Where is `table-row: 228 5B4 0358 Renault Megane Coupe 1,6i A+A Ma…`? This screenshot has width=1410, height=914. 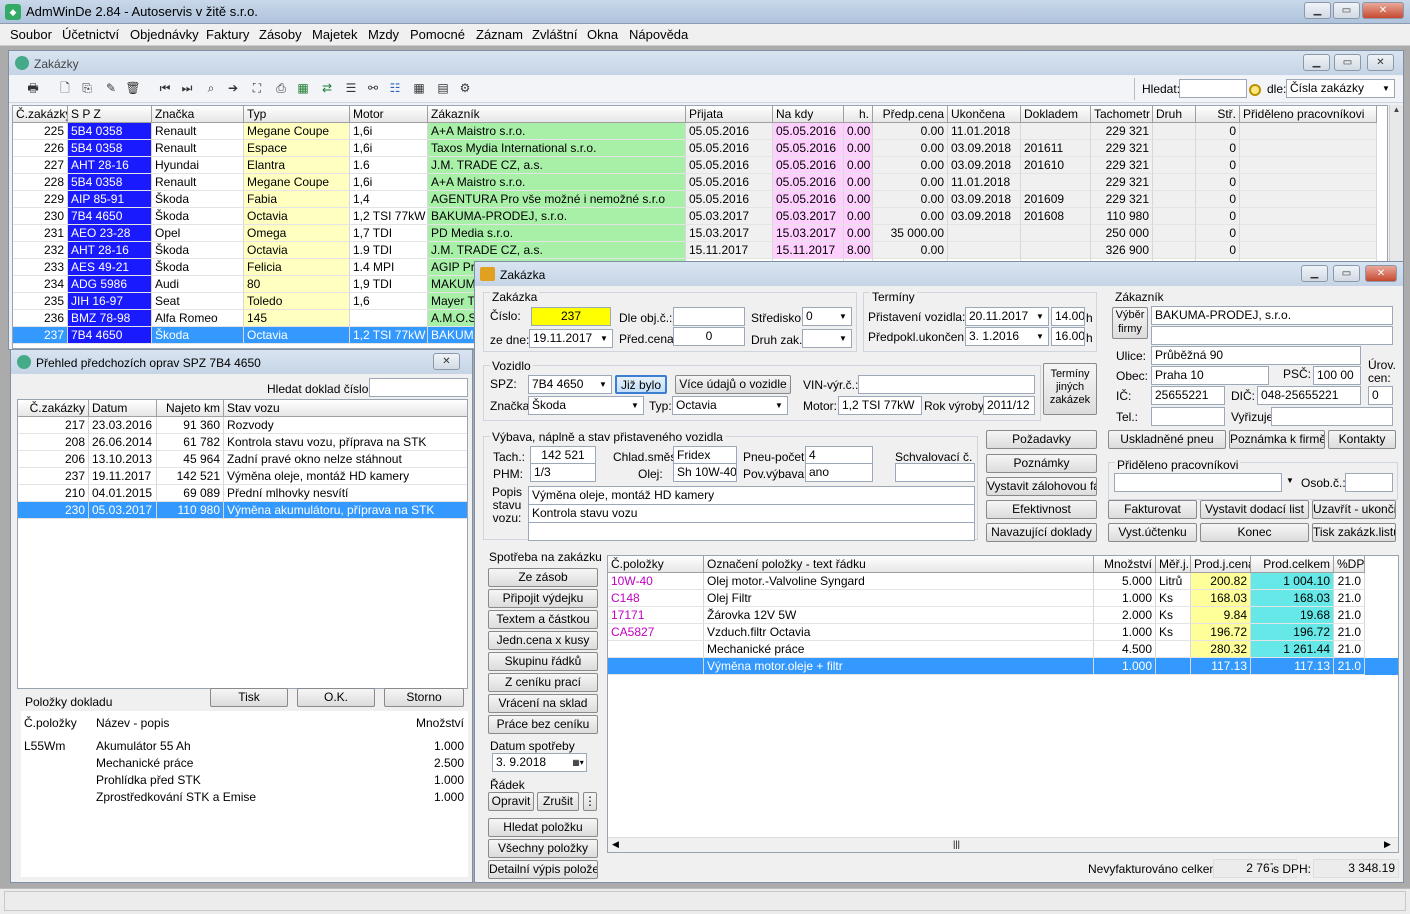
table-row: 228 5B4 0358 Renault Megane Coupe 1,6i A+A Ma… is located at coordinates (700, 182).